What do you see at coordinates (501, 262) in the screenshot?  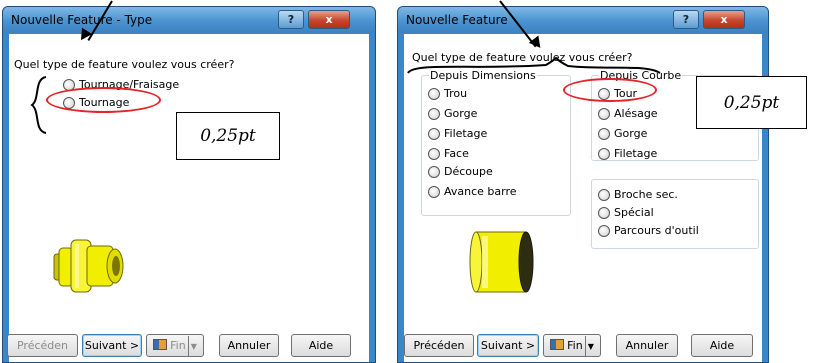 I see `right-part-preview-image` at bounding box center [501, 262].